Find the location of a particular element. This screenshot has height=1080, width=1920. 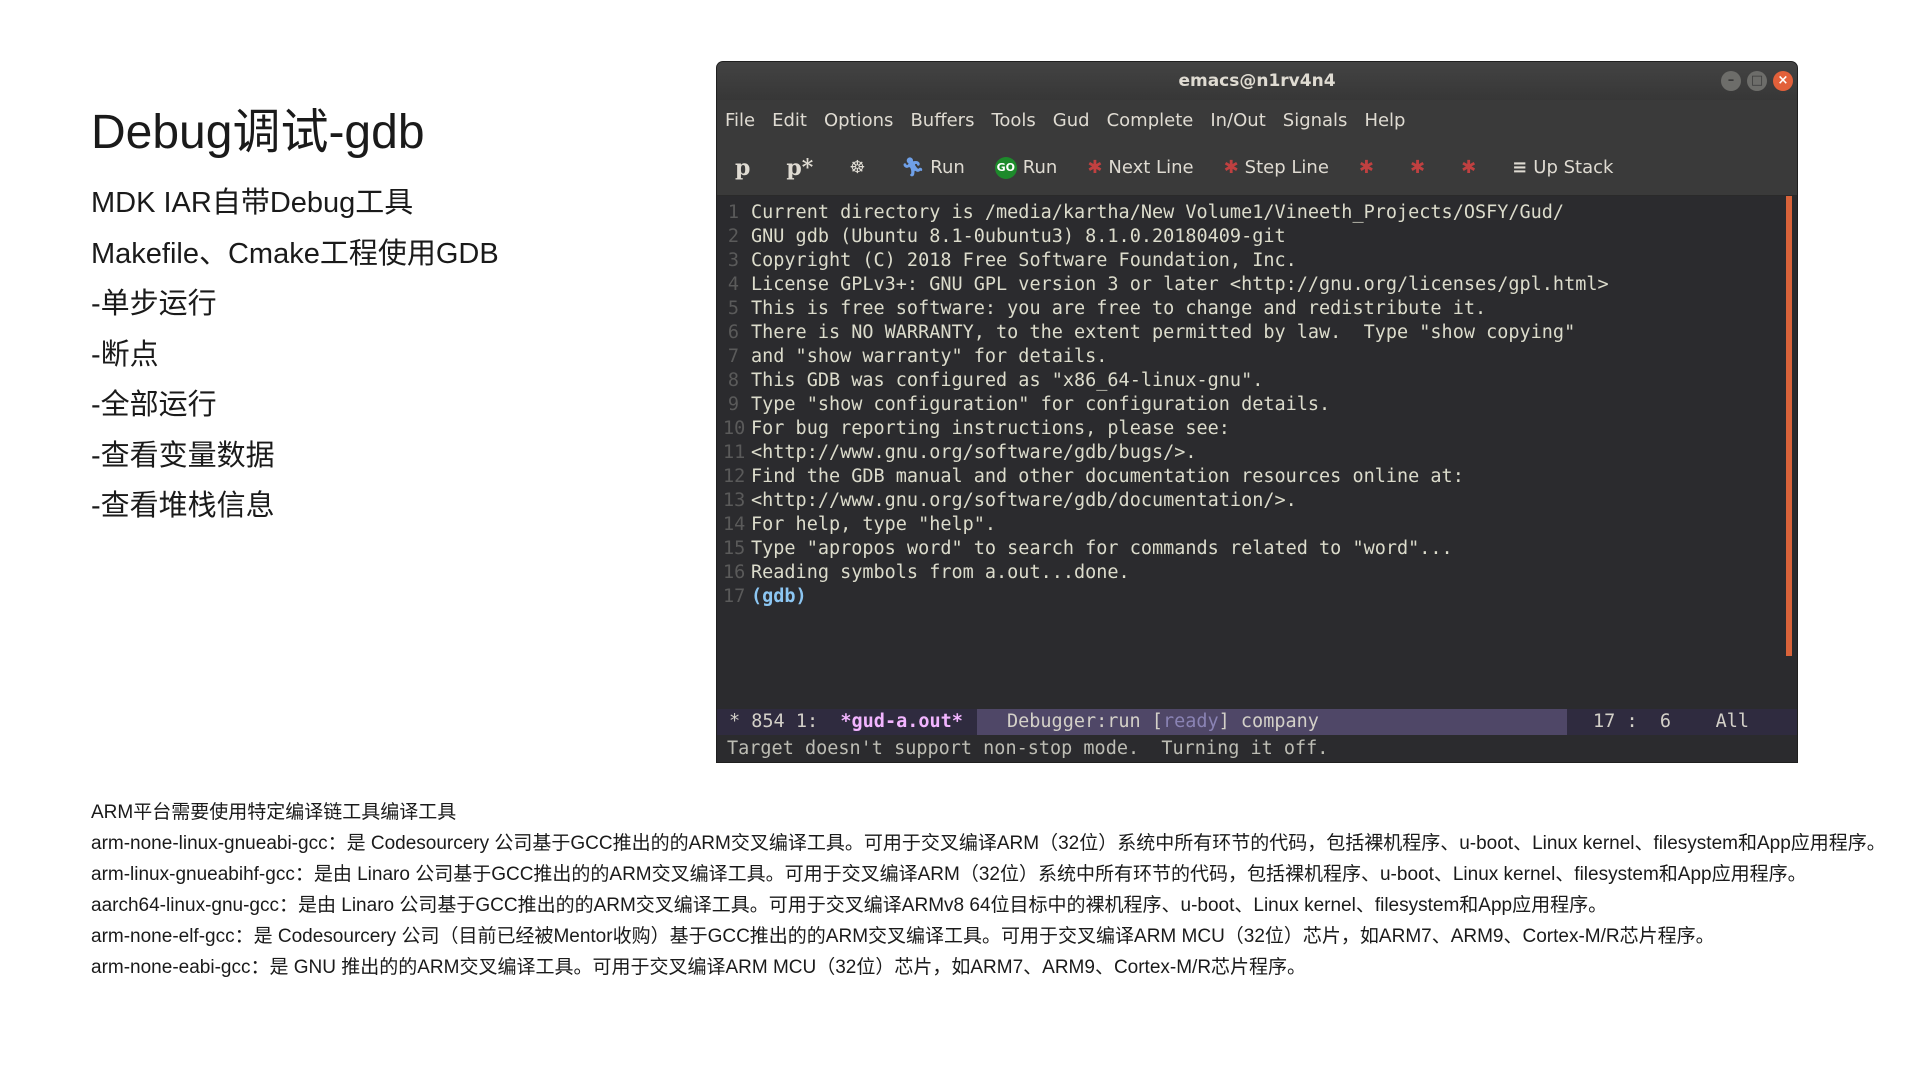

window-title: emacs@n1rv4n4 is located at coordinates (1257, 81).